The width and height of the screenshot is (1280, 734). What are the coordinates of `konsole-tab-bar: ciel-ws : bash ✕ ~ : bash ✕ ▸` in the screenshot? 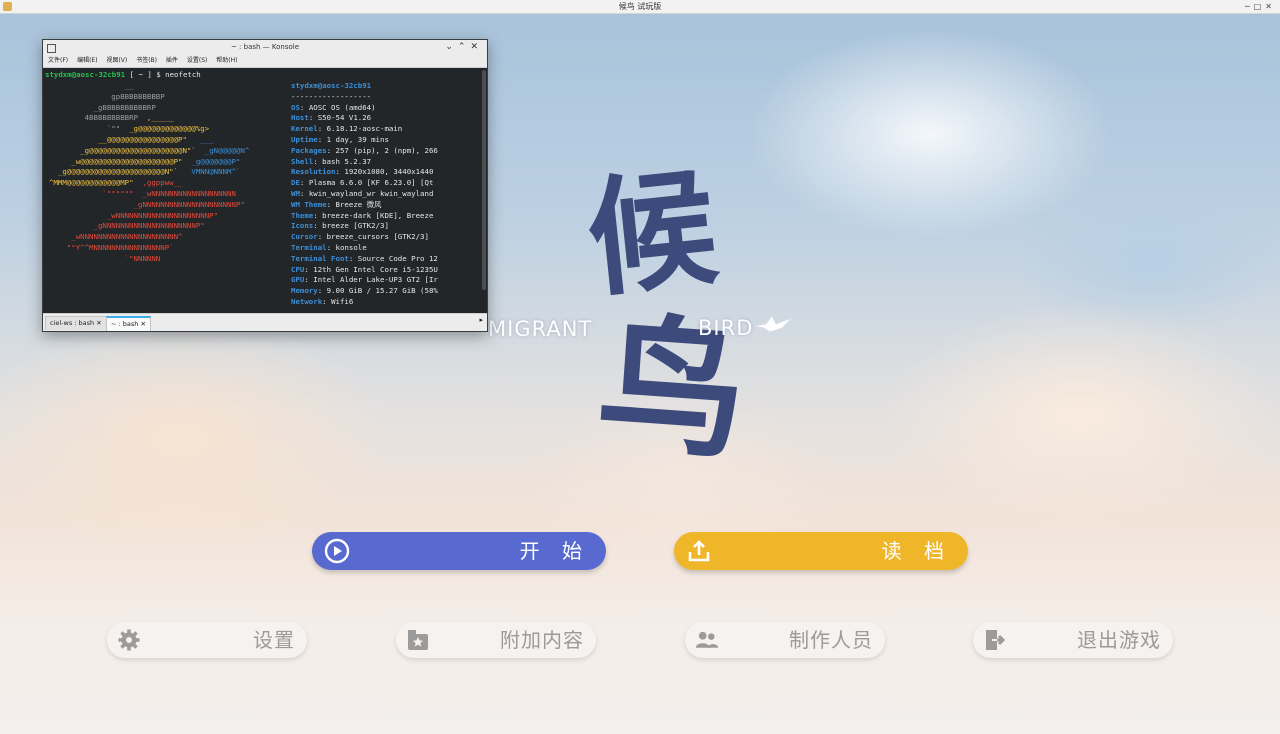 It's located at (265, 322).